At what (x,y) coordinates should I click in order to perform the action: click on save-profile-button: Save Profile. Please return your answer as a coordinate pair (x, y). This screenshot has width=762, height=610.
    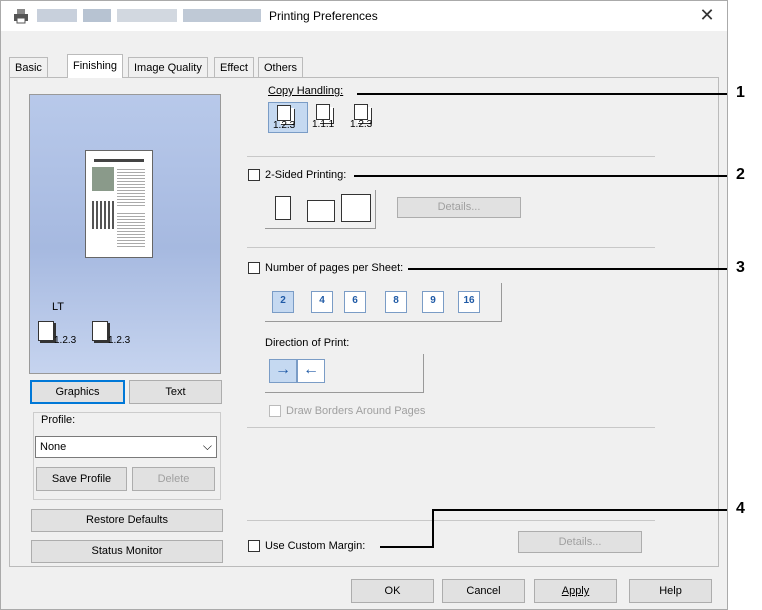
    Looking at the image, I should click on (81, 479).